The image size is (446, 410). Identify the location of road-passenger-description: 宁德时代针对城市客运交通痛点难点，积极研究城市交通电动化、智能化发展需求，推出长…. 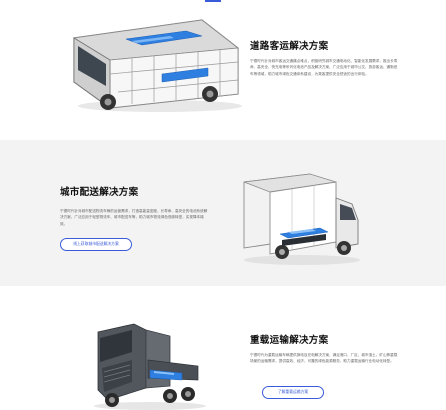
(324, 67).